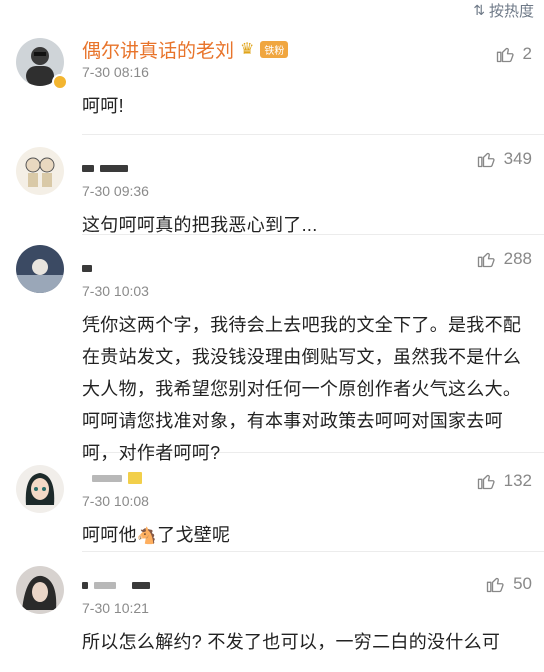 This screenshot has width=544, height=672. I want to click on horse-emoji-icon: 🐴, so click(147, 536).